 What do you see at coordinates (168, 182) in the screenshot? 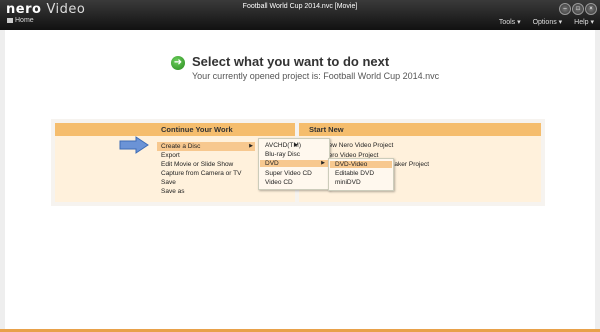
I see `save-item: Save` at bounding box center [168, 182].